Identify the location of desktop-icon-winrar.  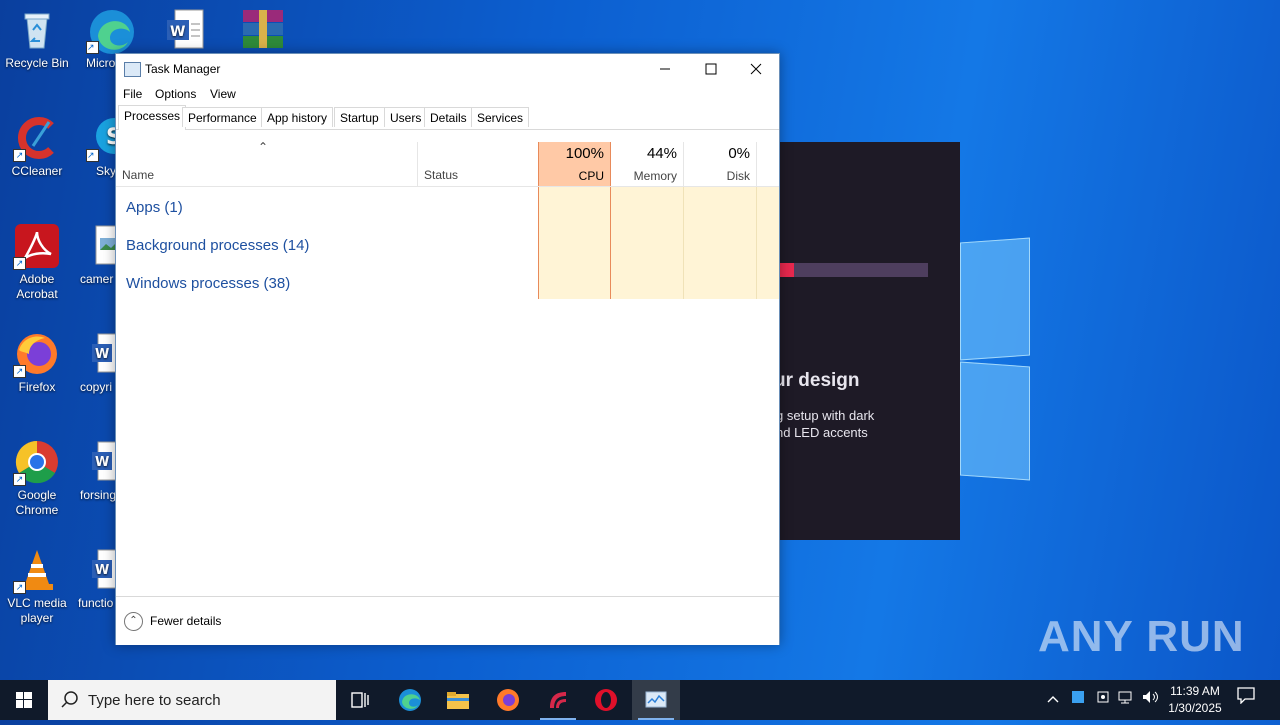
(261, 32).